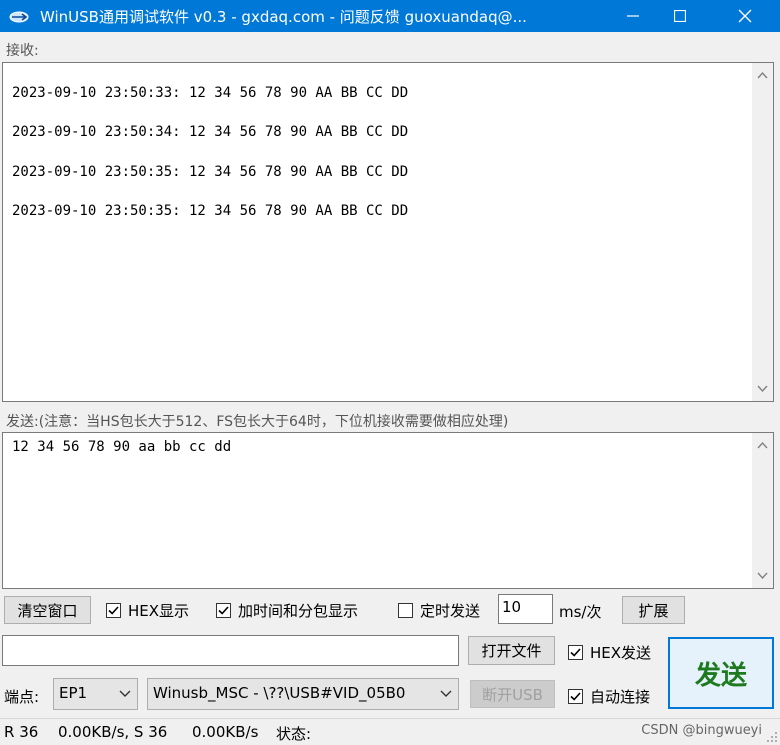 The height and width of the screenshot is (745, 780). Describe the element at coordinates (95, 694) in the screenshot. I see `endpoint-select: EP1` at that location.